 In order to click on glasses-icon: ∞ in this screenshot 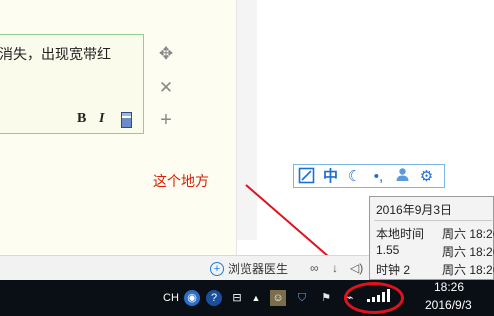, I will do `click(314, 268)`.